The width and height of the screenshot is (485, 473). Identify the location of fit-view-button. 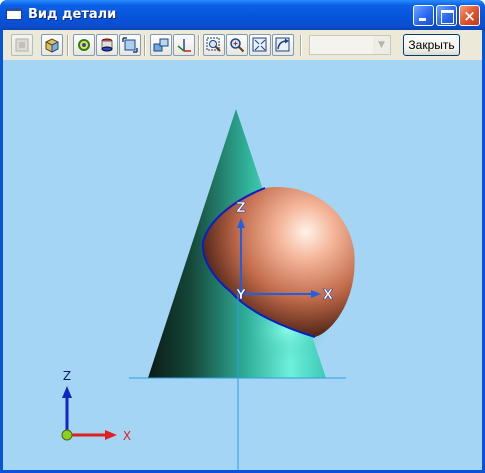
(130, 45).